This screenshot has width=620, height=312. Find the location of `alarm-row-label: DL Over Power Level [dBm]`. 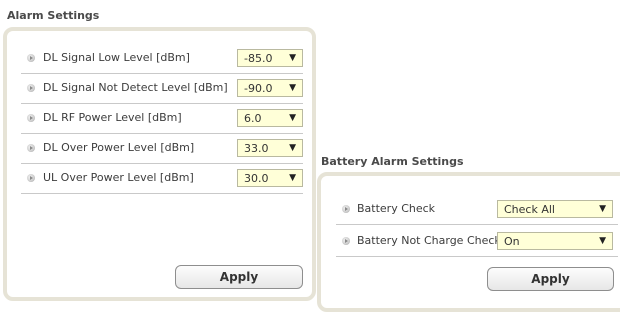

alarm-row-label: DL Over Power Level [dBm] is located at coordinates (119, 147).